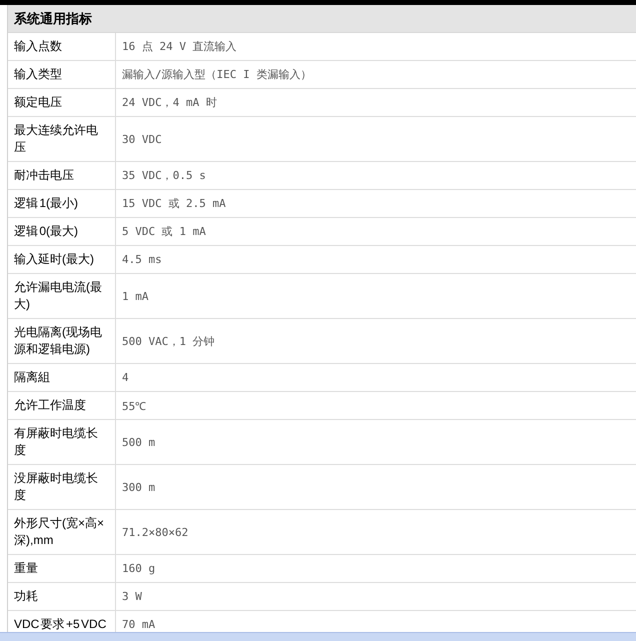  I want to click on spec-label: 额定电压, so click(62, 102).